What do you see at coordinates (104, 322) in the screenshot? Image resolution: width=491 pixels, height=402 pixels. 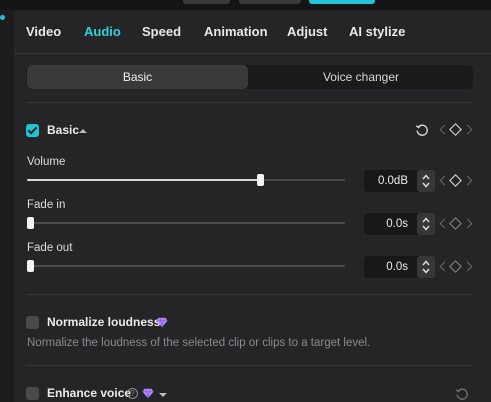 I see `normalize-section-title: Normalize loudness` at bounding box center [104, 322].